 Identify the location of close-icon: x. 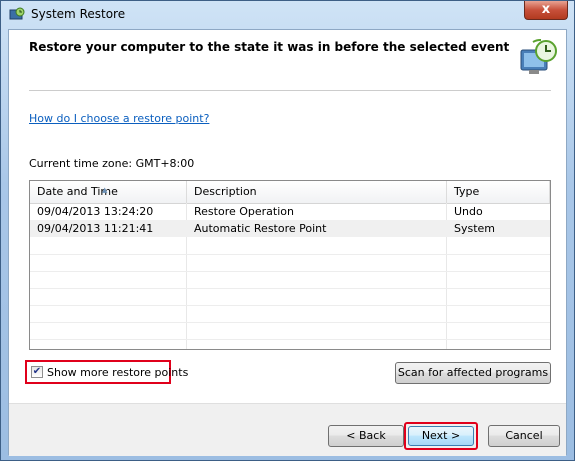
(546, 9).